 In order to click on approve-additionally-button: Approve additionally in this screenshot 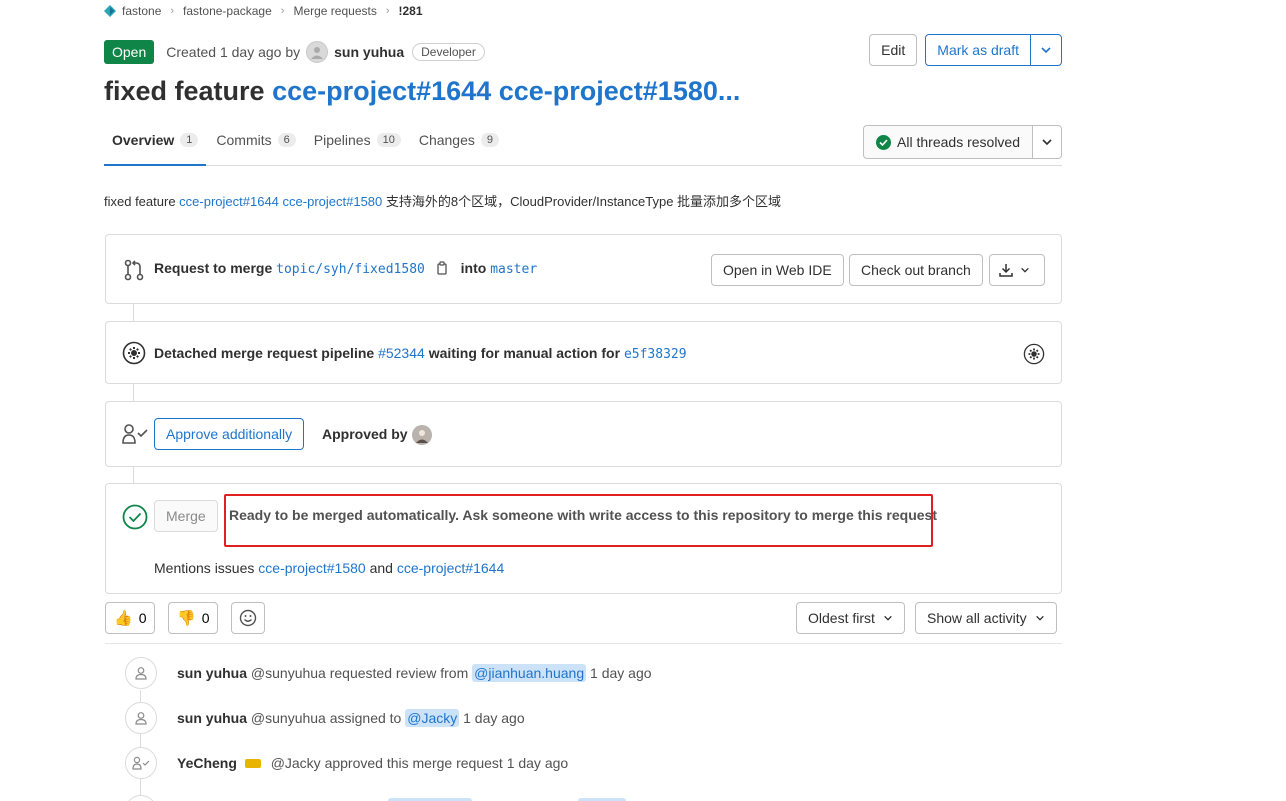, I will do `click(229, 434)`.